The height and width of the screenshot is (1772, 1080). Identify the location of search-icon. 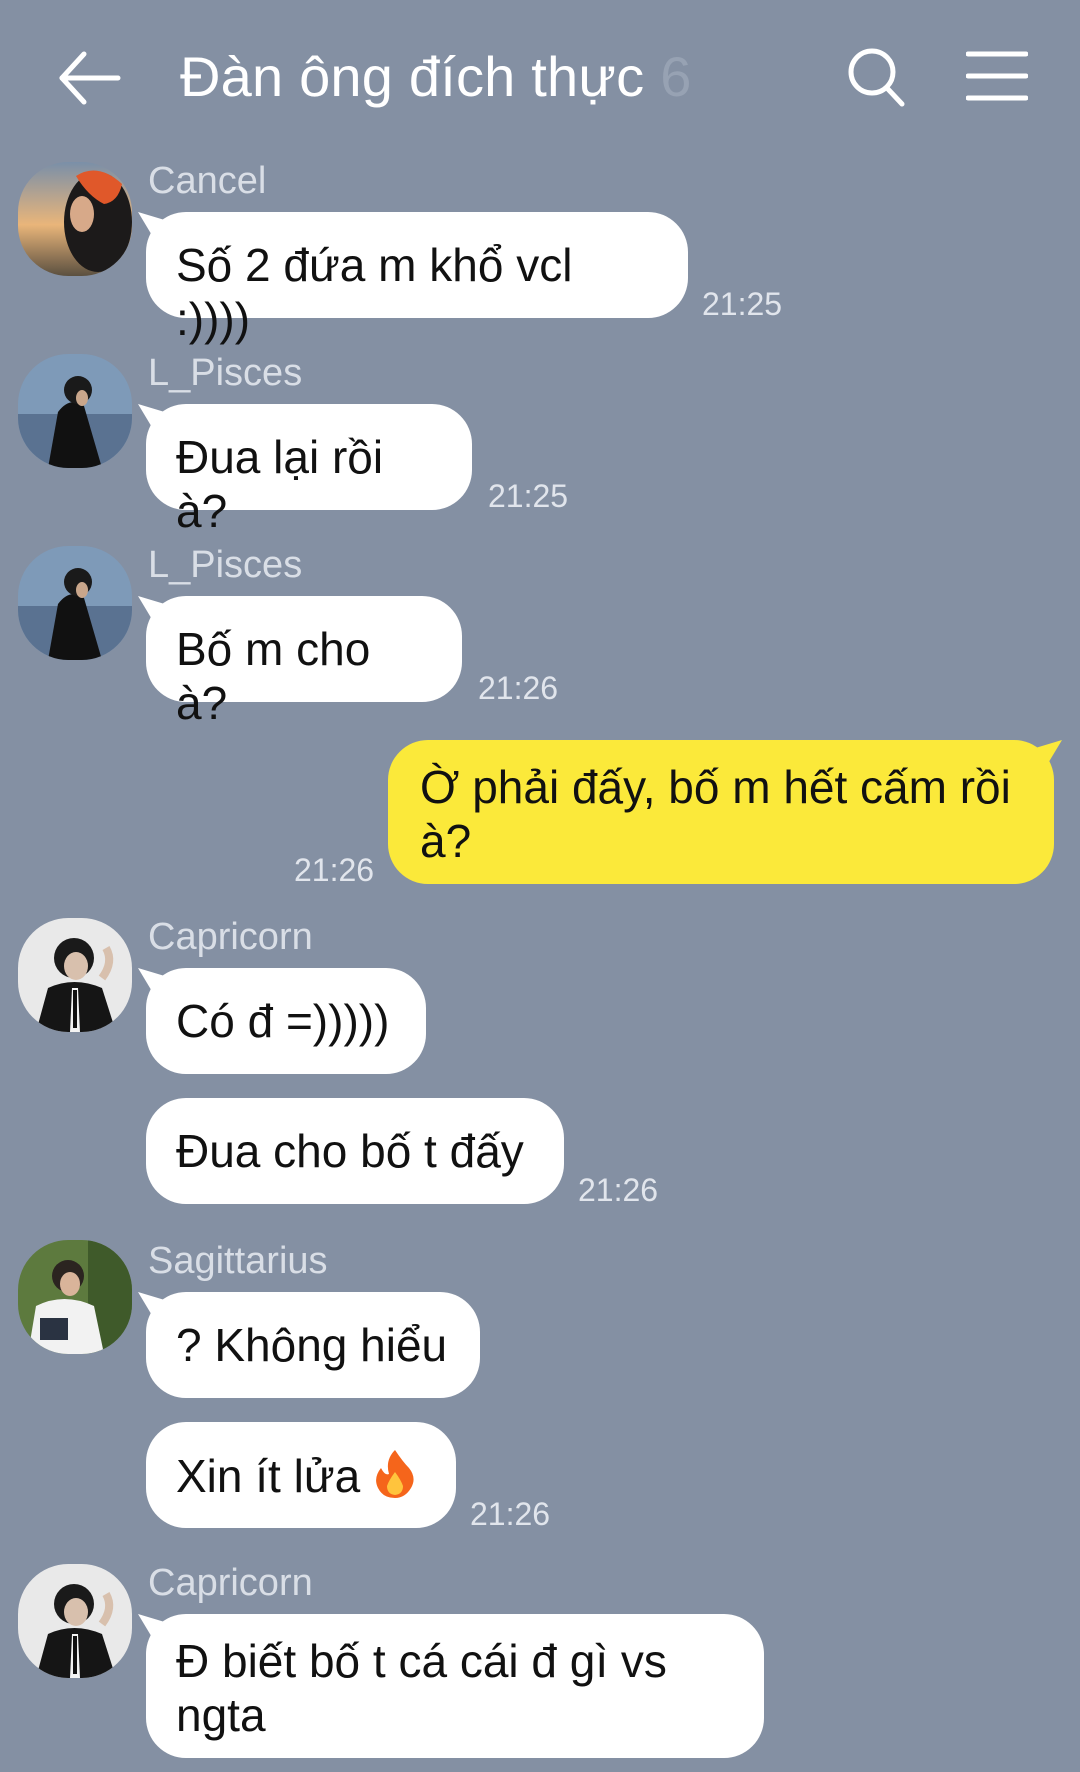
(876, 78).